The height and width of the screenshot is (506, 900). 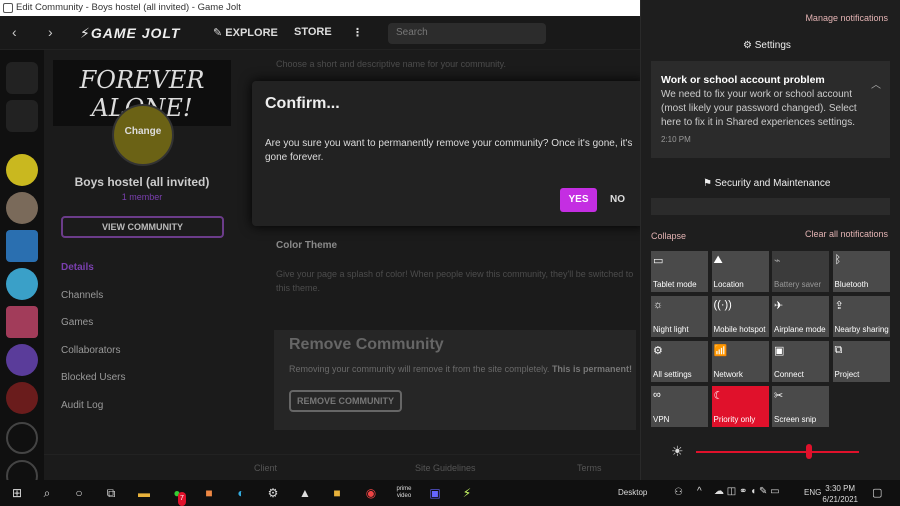 I want to click on bluetooth-icon: ᛒ, so click(x=838, y=260).